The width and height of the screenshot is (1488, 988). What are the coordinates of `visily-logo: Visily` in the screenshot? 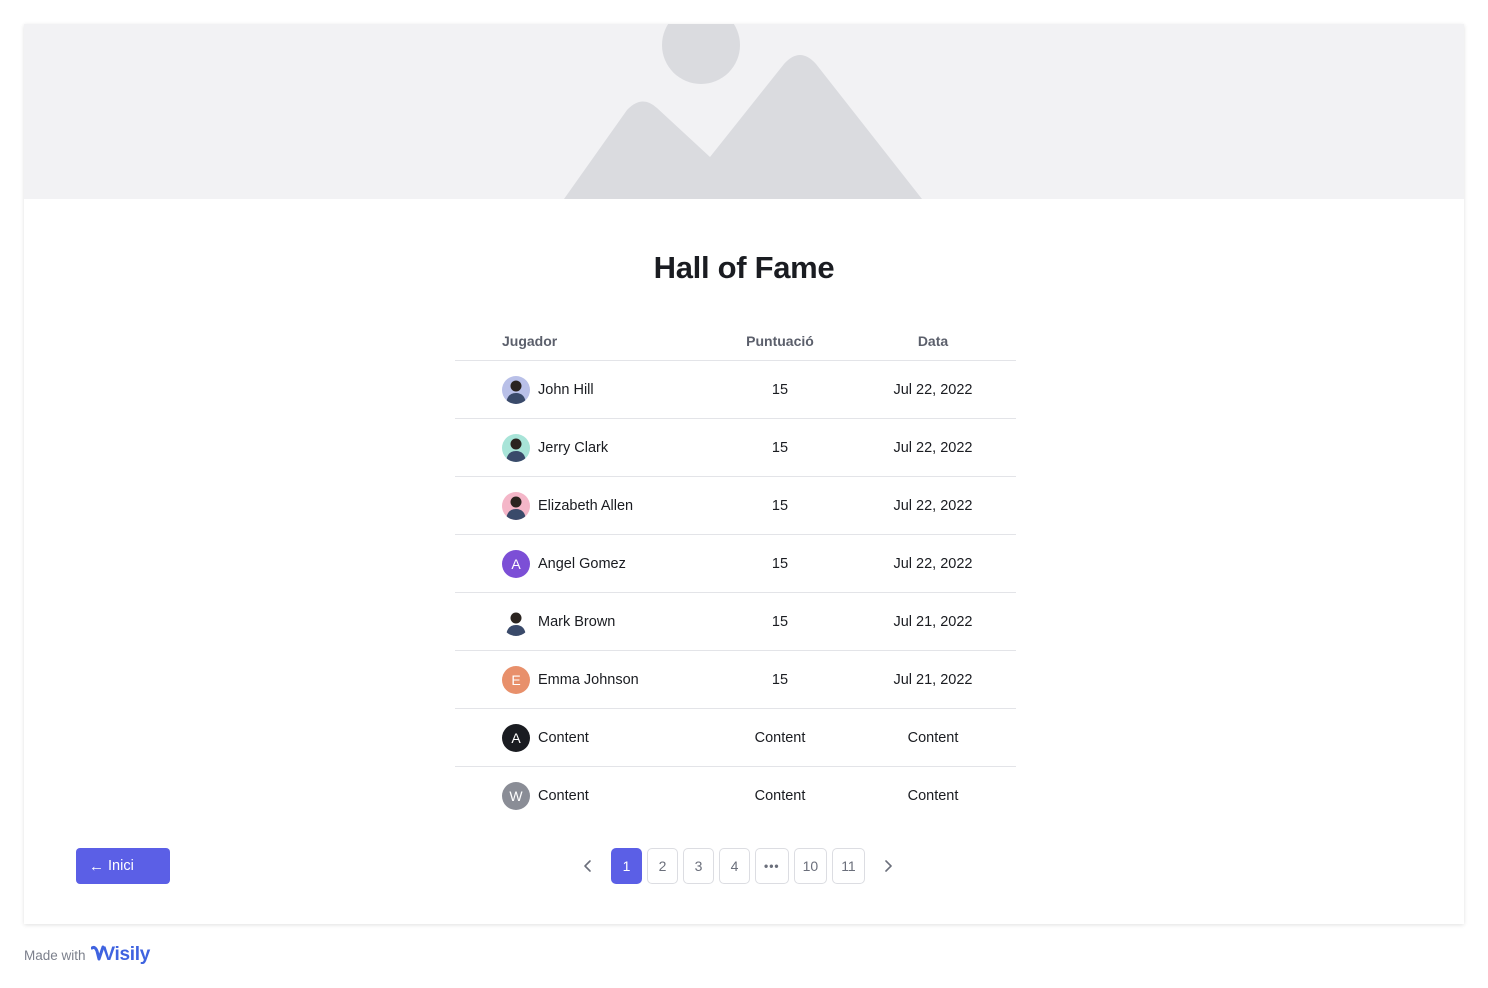 It's located at (120, 955).